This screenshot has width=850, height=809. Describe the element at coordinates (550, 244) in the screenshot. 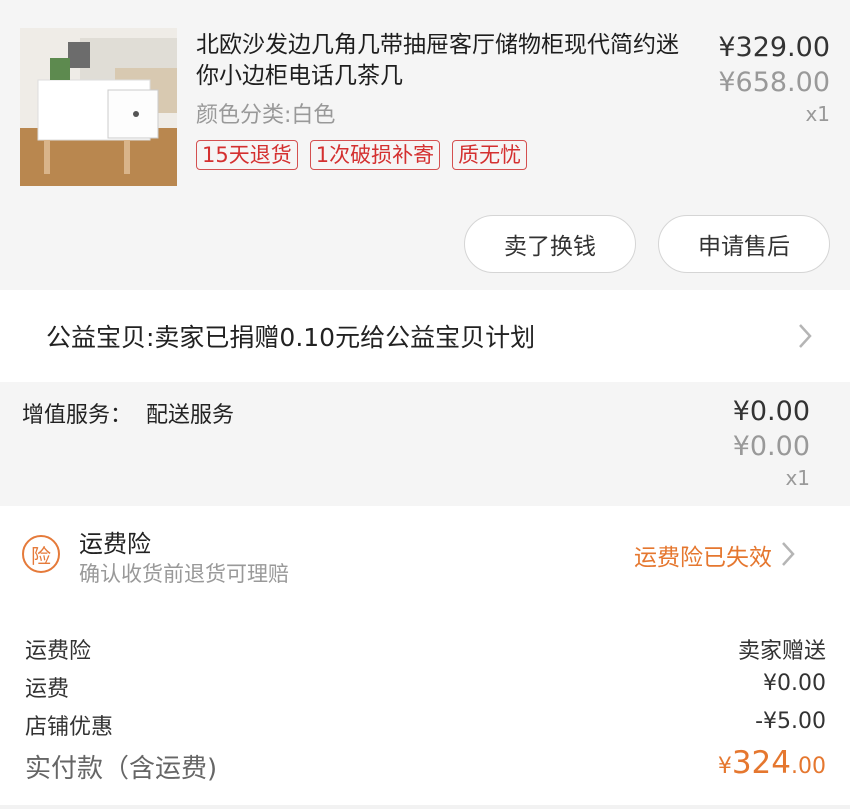

I see `sell-button: 卖了换钱` at that location.